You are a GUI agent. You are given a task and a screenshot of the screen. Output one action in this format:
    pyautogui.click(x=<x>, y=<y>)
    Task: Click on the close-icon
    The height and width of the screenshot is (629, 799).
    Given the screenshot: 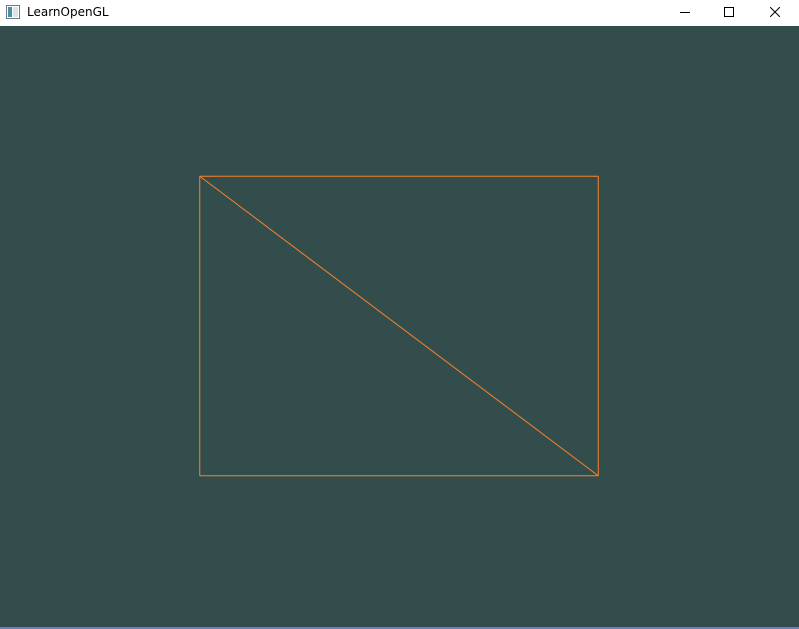 What is the action you would take?
    pyautogui.click(x=775, y=12)
    